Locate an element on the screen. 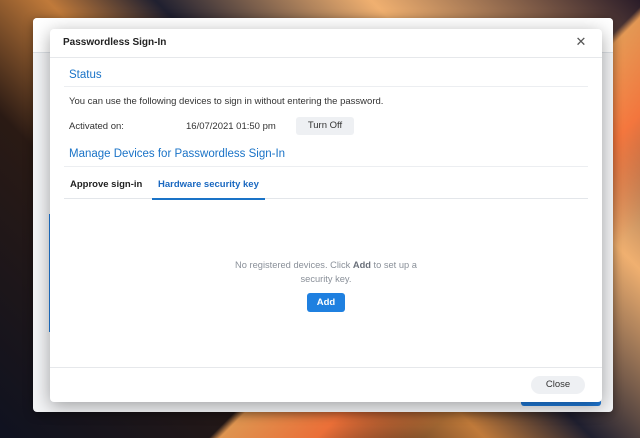 Image resolution: width=640 pixels, height=438 pixels. close-button: Close is located at coordinates (558, 385).